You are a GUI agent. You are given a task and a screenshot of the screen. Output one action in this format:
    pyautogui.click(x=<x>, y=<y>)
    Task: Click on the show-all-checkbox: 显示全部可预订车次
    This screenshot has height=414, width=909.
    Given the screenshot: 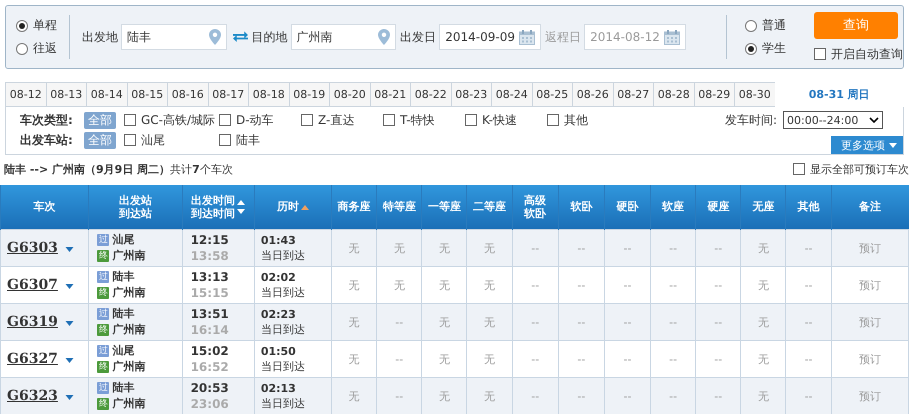 What is the action you would take?
    pyautogui.click(x=851, y=169)
    